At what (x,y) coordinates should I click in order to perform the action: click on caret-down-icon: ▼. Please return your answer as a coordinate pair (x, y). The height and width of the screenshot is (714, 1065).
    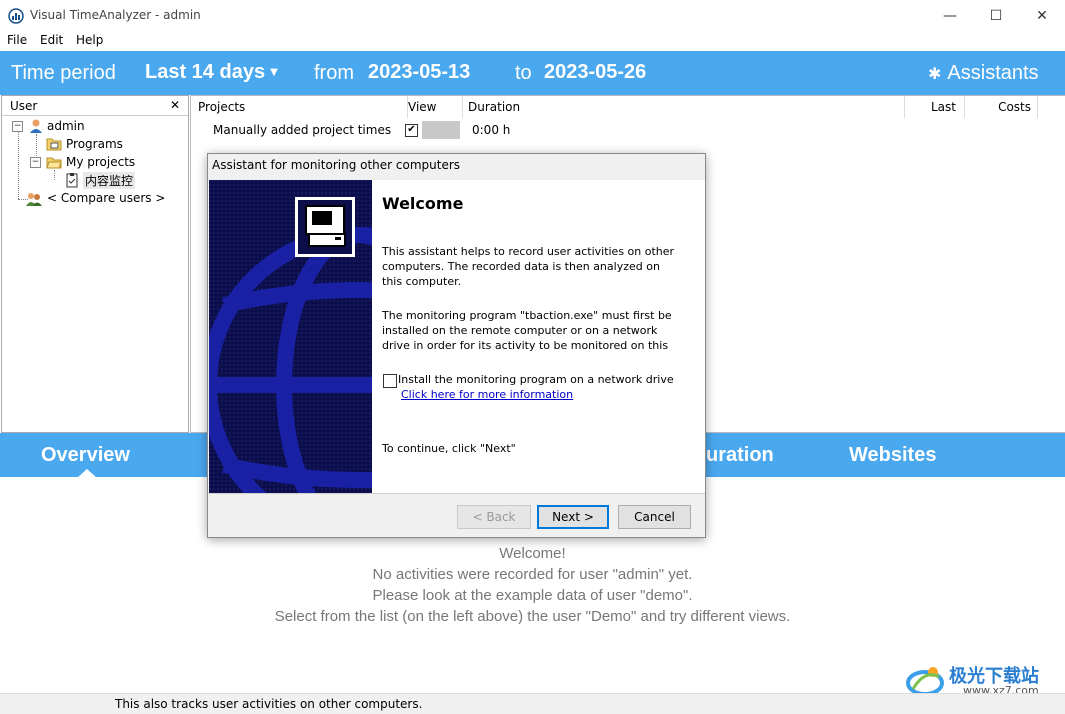
    Looking at the image, I should click on (274, 72).